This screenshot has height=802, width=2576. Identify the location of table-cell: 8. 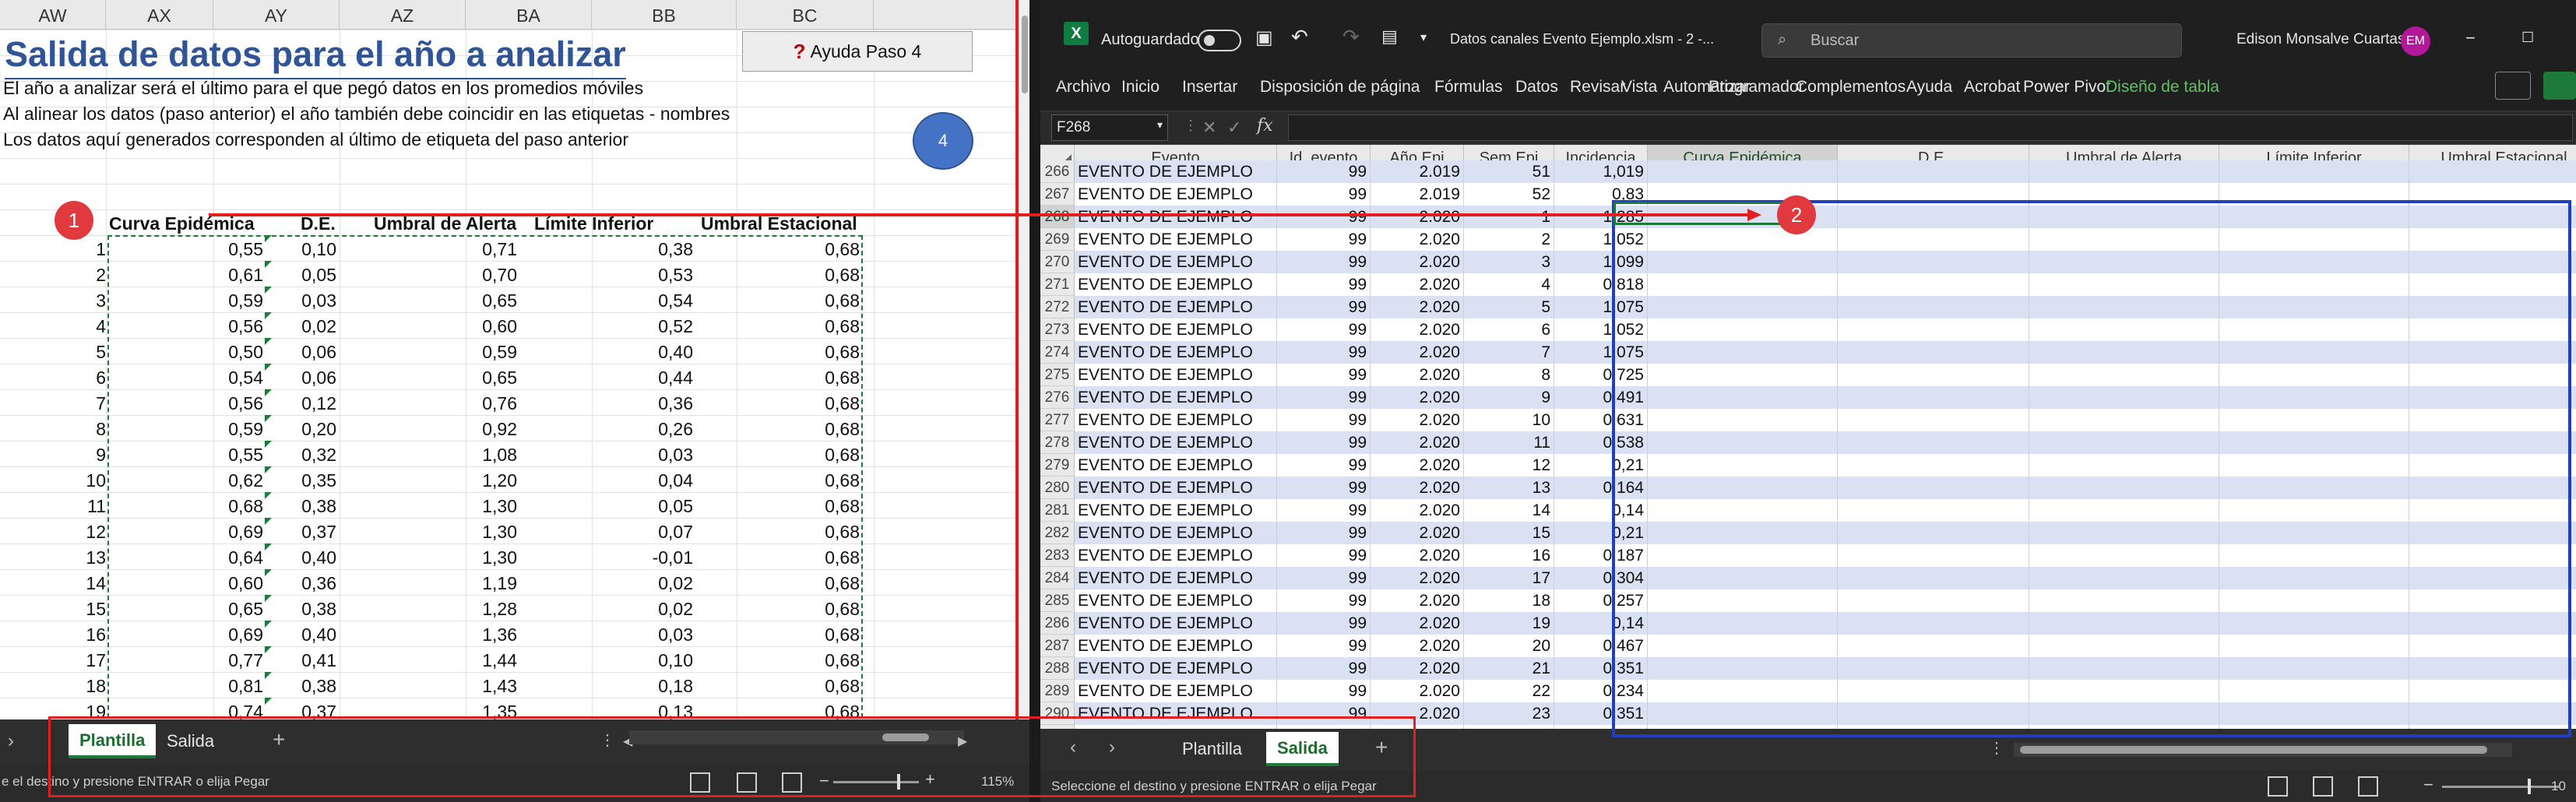
(1509, 375).